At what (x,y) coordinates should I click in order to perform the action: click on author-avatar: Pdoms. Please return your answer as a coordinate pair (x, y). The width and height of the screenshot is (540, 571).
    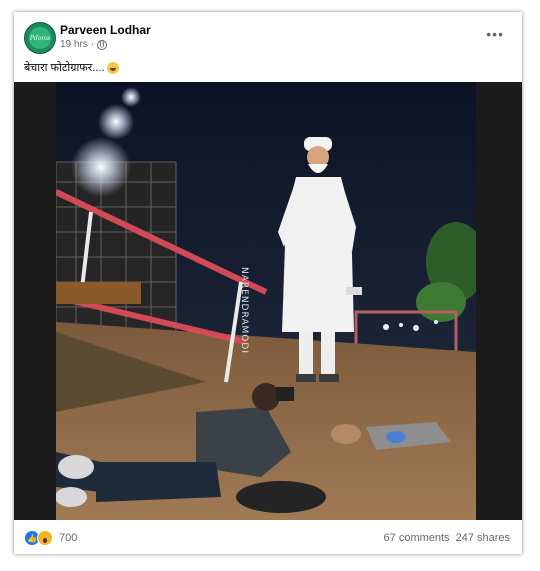
    Looking at the image, I should click on (40, 38).